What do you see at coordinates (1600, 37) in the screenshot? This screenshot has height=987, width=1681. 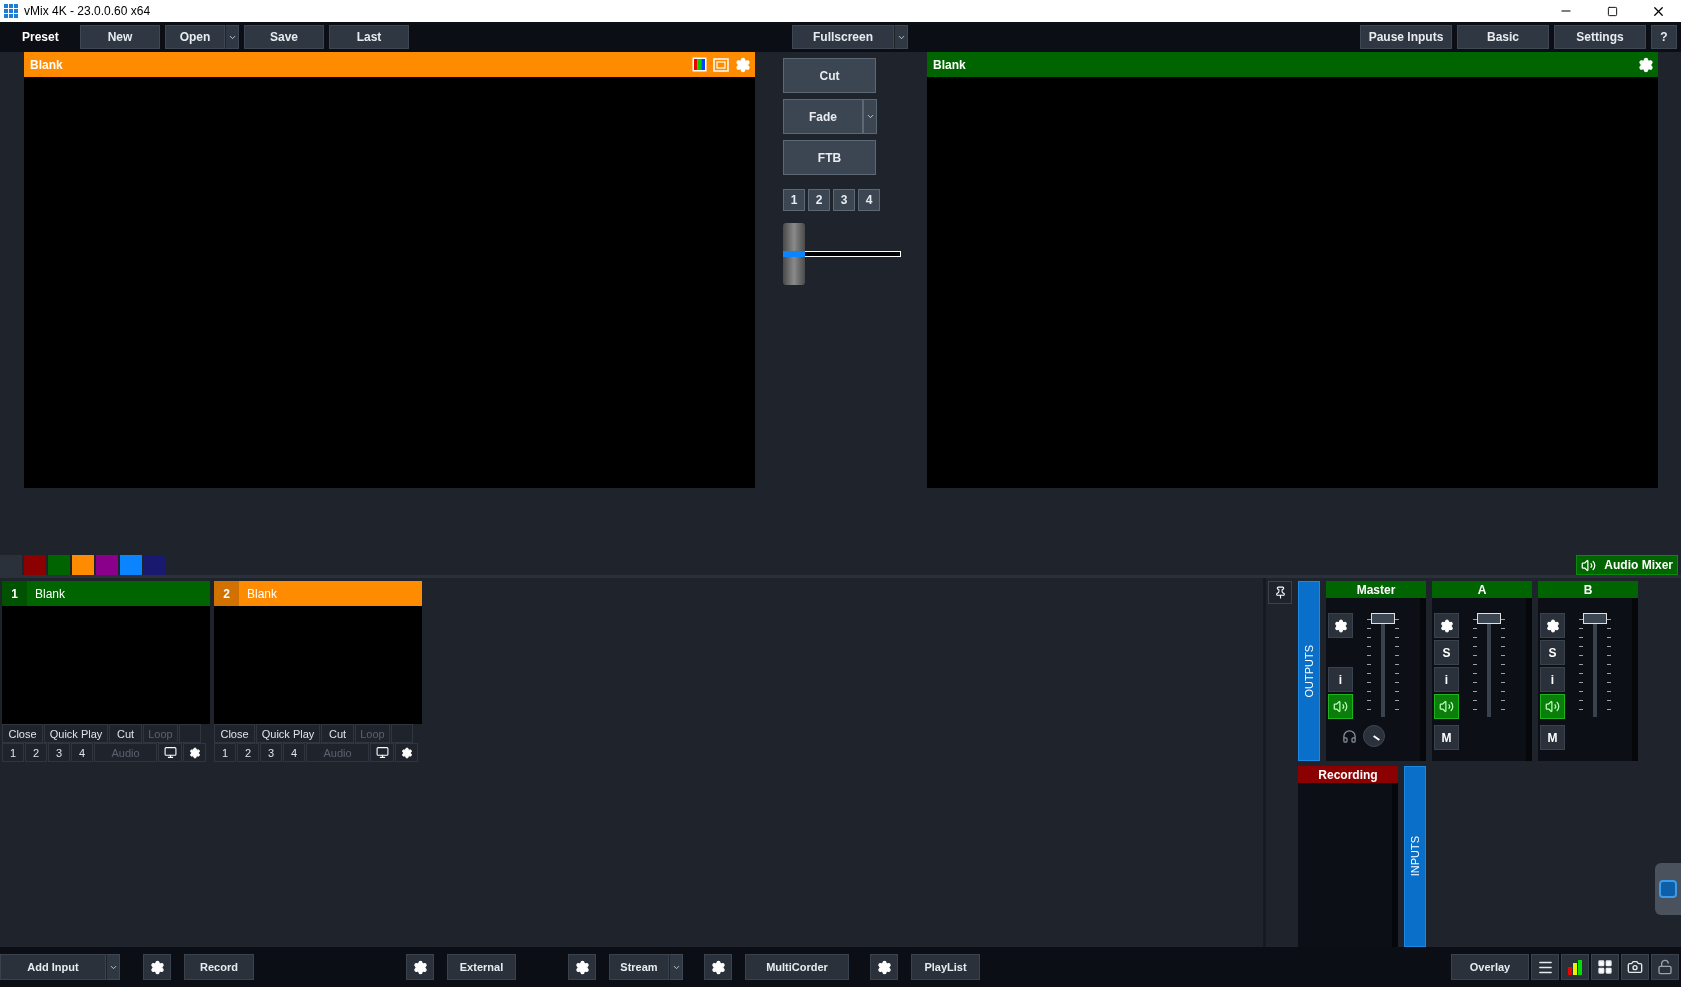 I see `toolbar-button: Settings` at bounding box center [1600, 37].